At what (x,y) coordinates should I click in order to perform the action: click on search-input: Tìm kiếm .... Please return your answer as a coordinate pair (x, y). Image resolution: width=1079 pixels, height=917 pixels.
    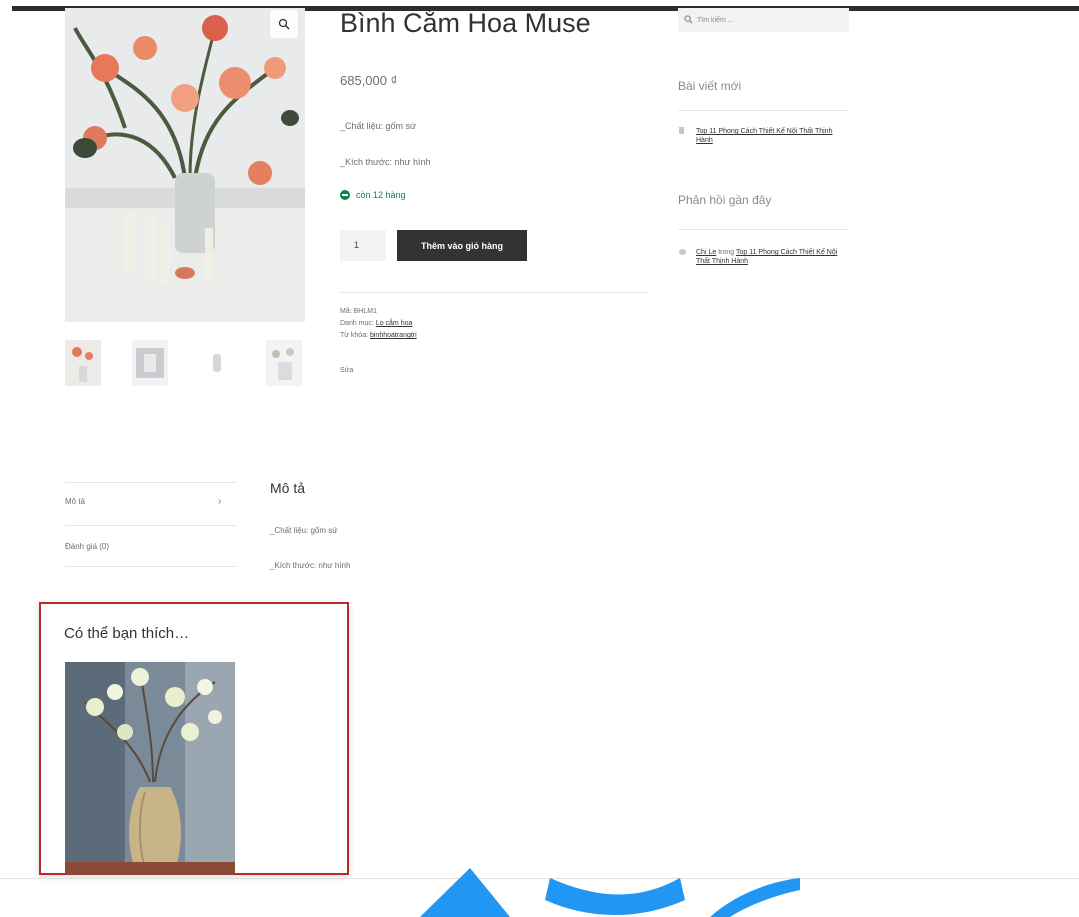
    Looking at the image, I should click on (763, 20).